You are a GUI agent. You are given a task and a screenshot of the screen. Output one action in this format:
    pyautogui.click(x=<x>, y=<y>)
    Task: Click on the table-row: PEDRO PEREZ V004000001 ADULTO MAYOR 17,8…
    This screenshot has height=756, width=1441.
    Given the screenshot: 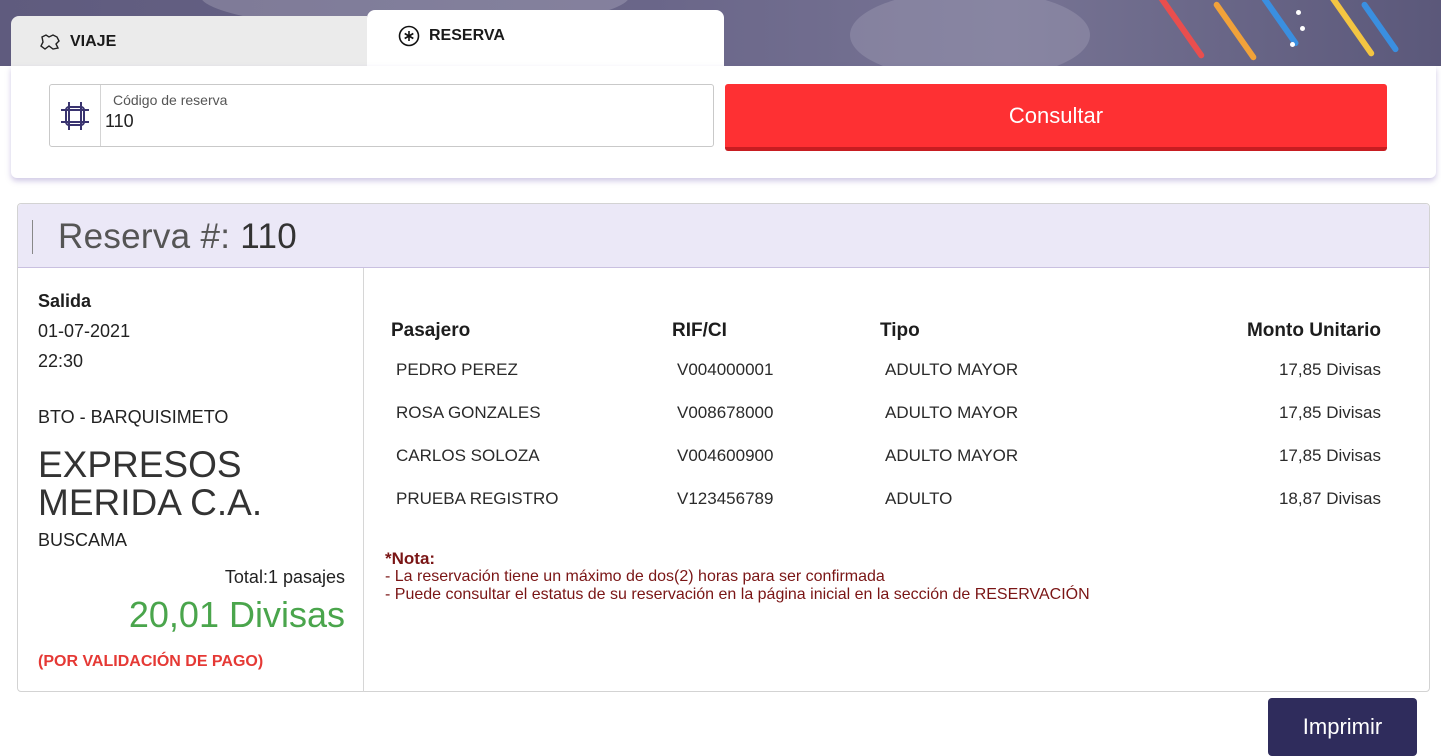 What is the action you would take?
    pyautogui.click(x=886, y=369)
    